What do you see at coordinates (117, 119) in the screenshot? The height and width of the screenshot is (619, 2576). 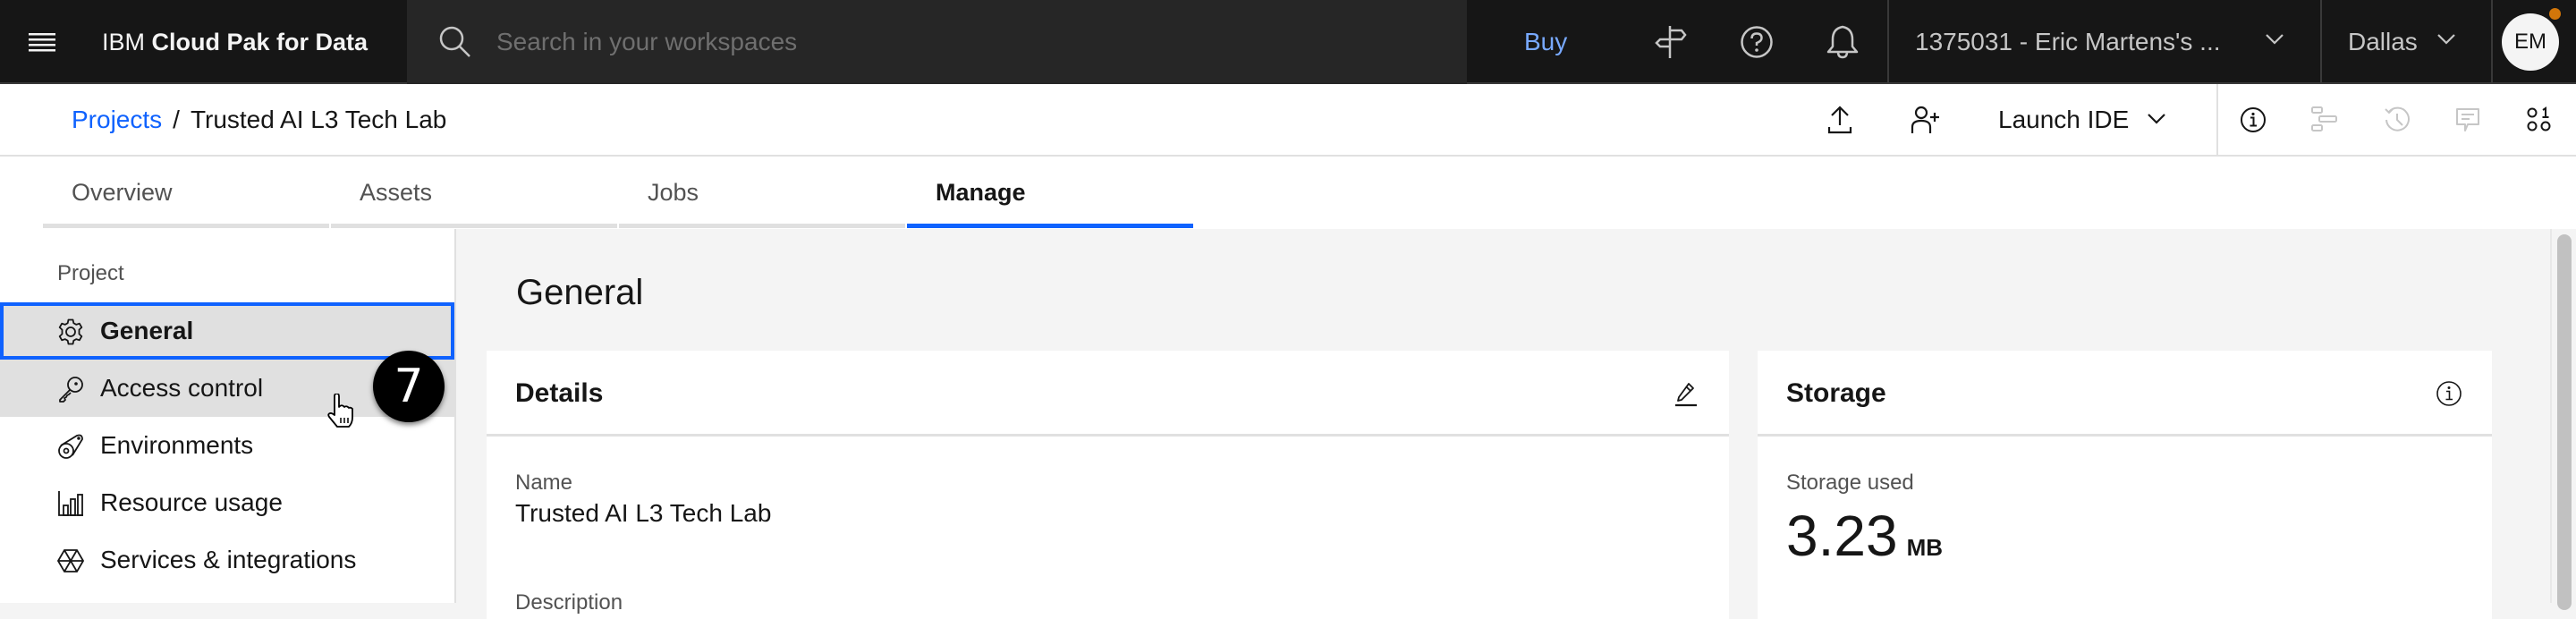 I see `breadcrumb-projects-link: Projects` at bounding box center [117, 119].